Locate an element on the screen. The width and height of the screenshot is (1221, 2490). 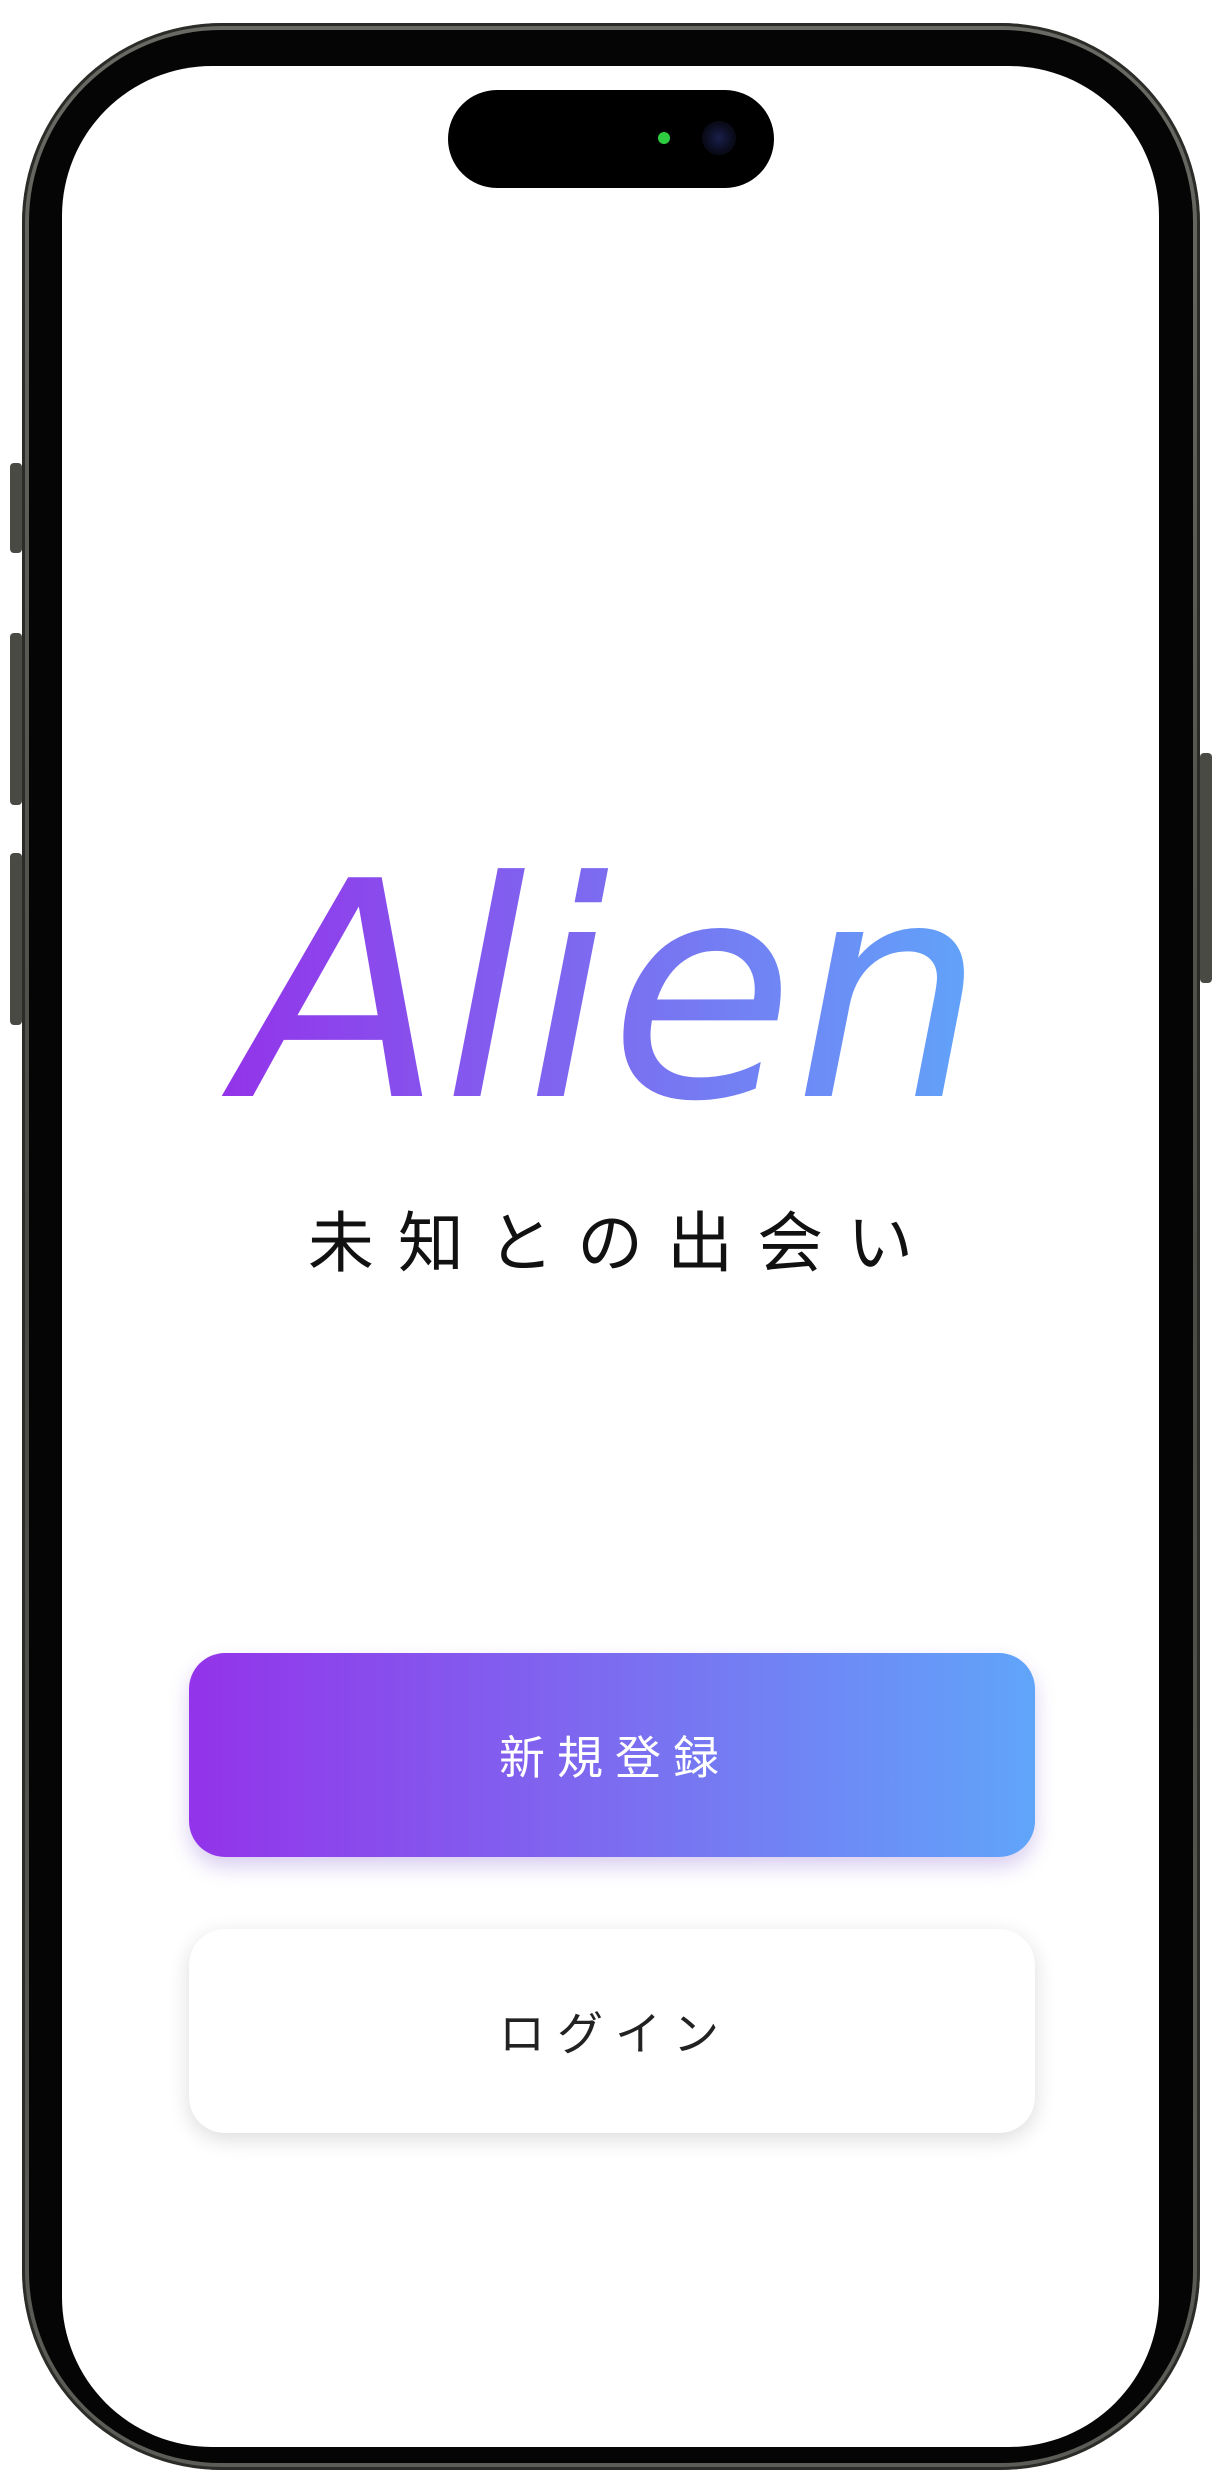
logo-wordmark: Alien is located at coordinates (600, 972).